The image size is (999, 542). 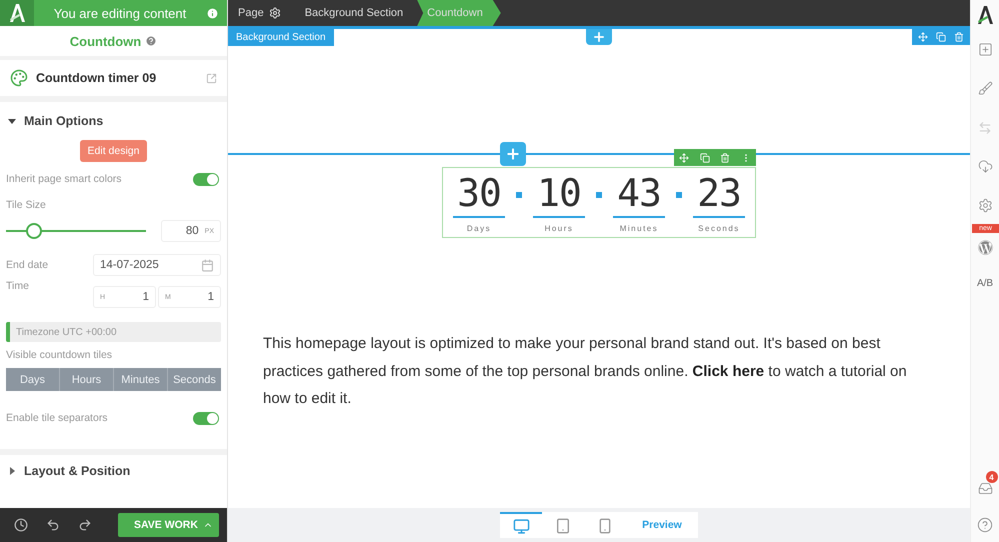 I want to click on redo-icon, so click(x=85, y=525).